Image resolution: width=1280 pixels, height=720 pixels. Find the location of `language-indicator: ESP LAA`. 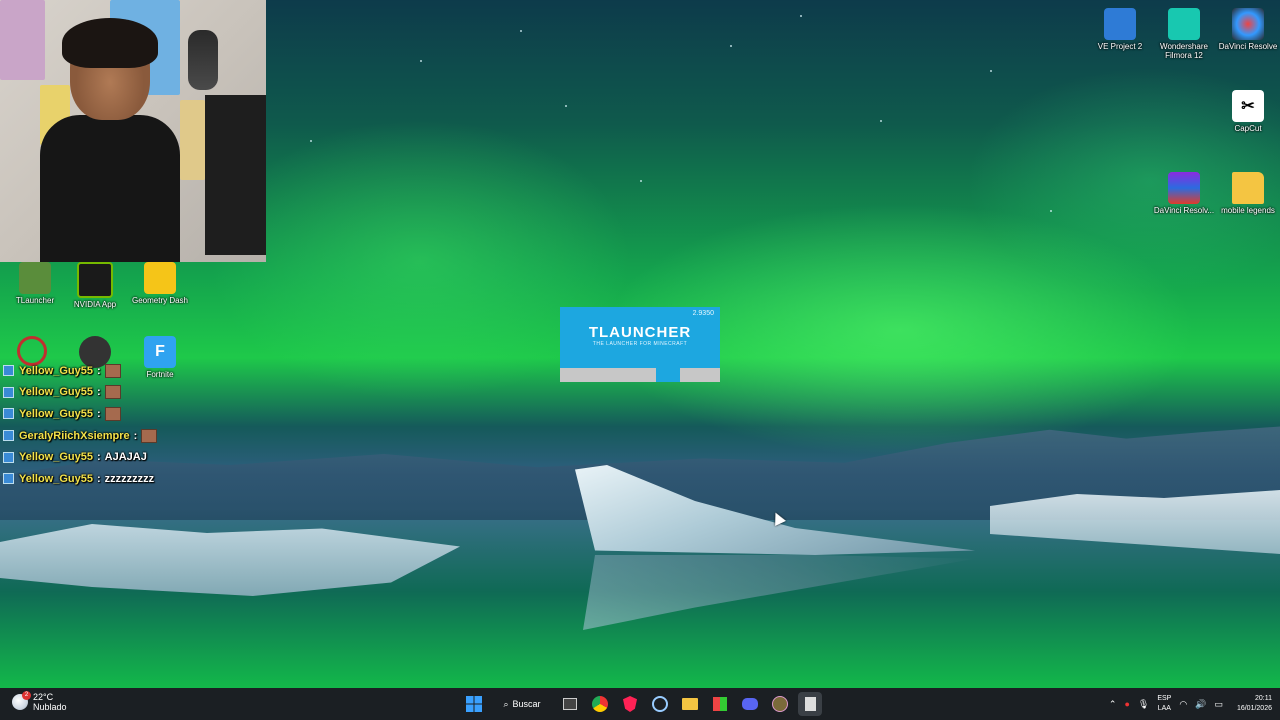

language-indicator: ESP LAA is located at coordinates (1164, 704).